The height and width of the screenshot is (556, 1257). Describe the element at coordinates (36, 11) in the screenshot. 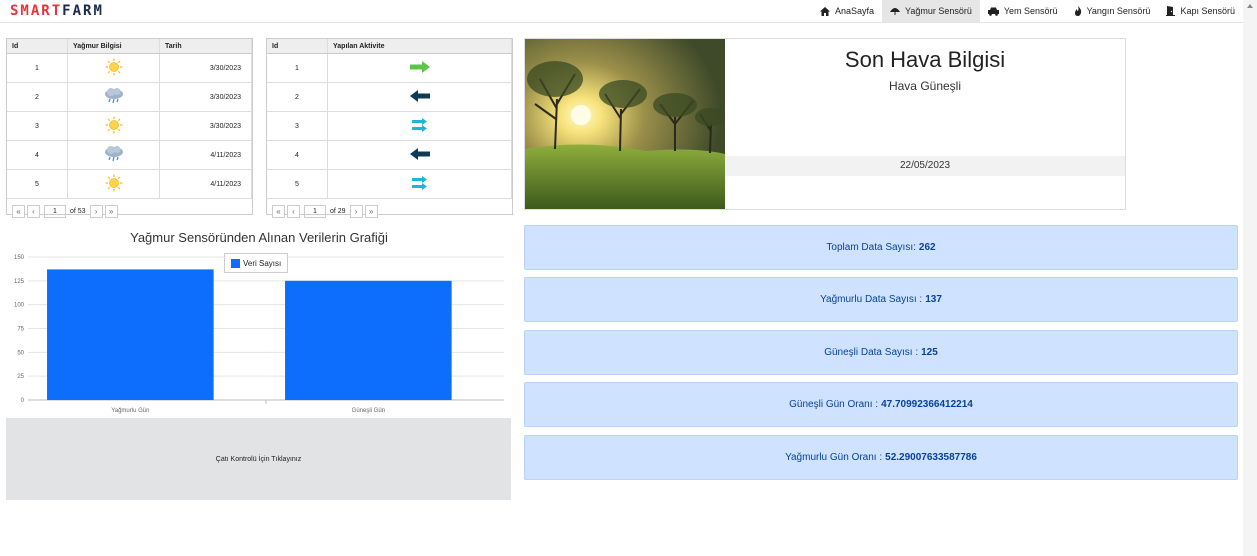

I see `brand-part1: SMART` at that location.